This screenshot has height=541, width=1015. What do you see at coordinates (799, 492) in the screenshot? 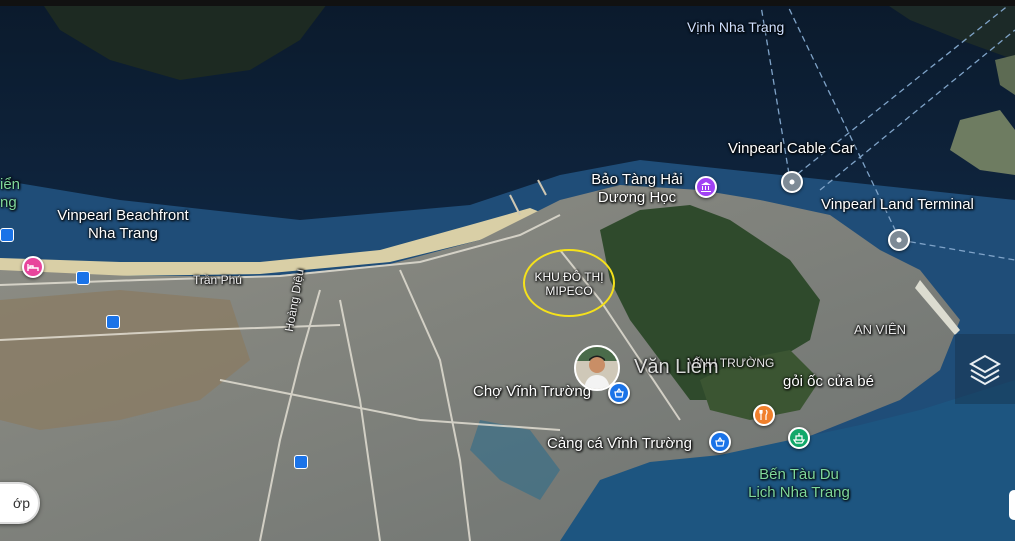
I see `label-line: Lịch Nha Trang` at bounding box center [799, 492].